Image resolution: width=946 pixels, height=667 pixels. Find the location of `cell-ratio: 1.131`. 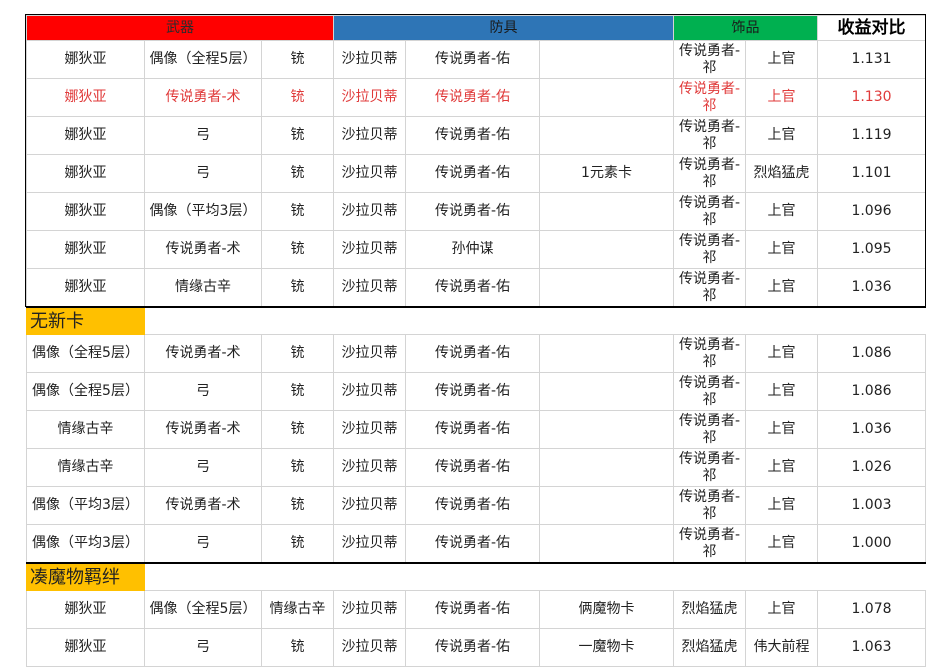

cell-ratio: 1.131 is located at coordinates (871, 59).